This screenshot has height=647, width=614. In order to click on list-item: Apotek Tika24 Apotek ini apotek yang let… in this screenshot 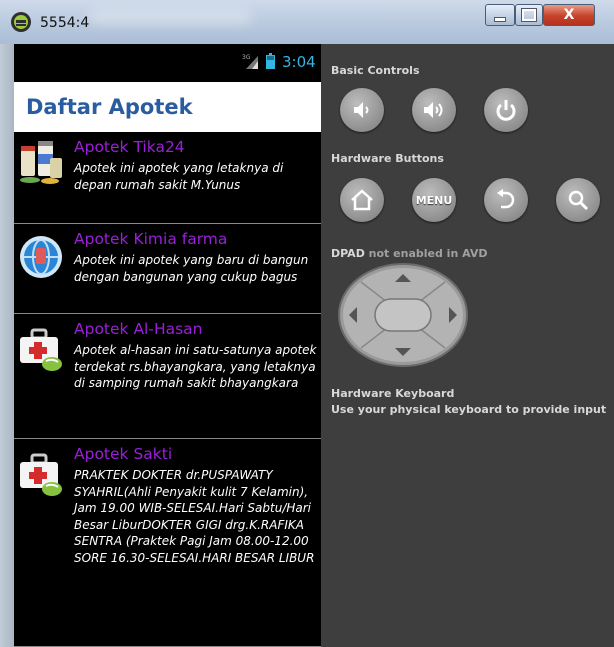, I will do `click(167, 178)`.